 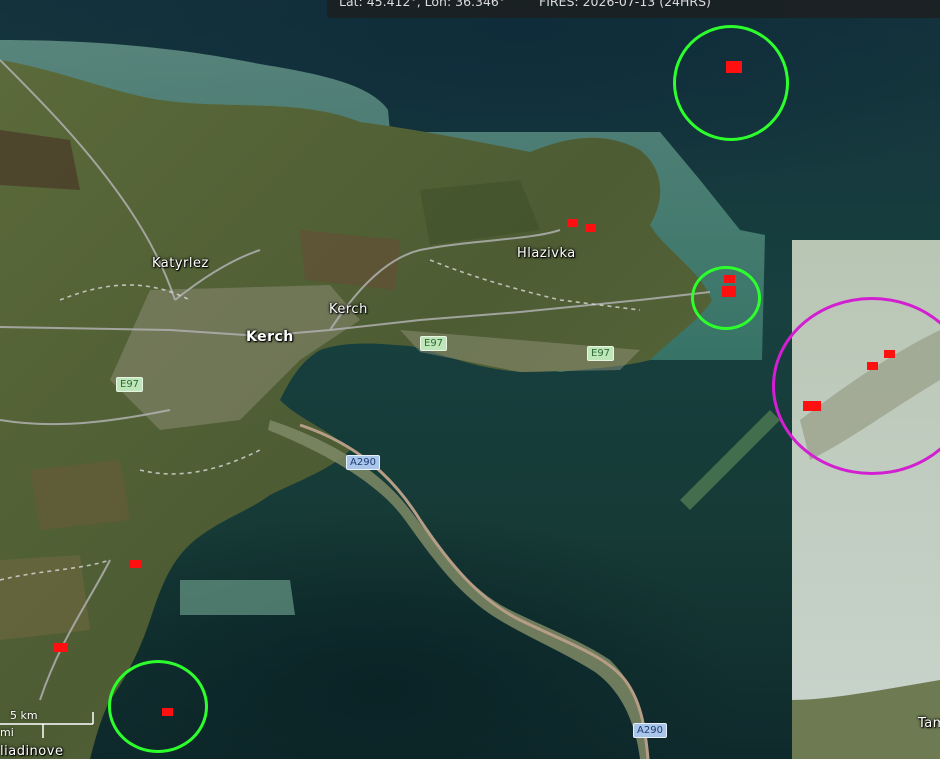 I want to click on place-label-kerch-city: Kerch, so click(x=270, y=337).